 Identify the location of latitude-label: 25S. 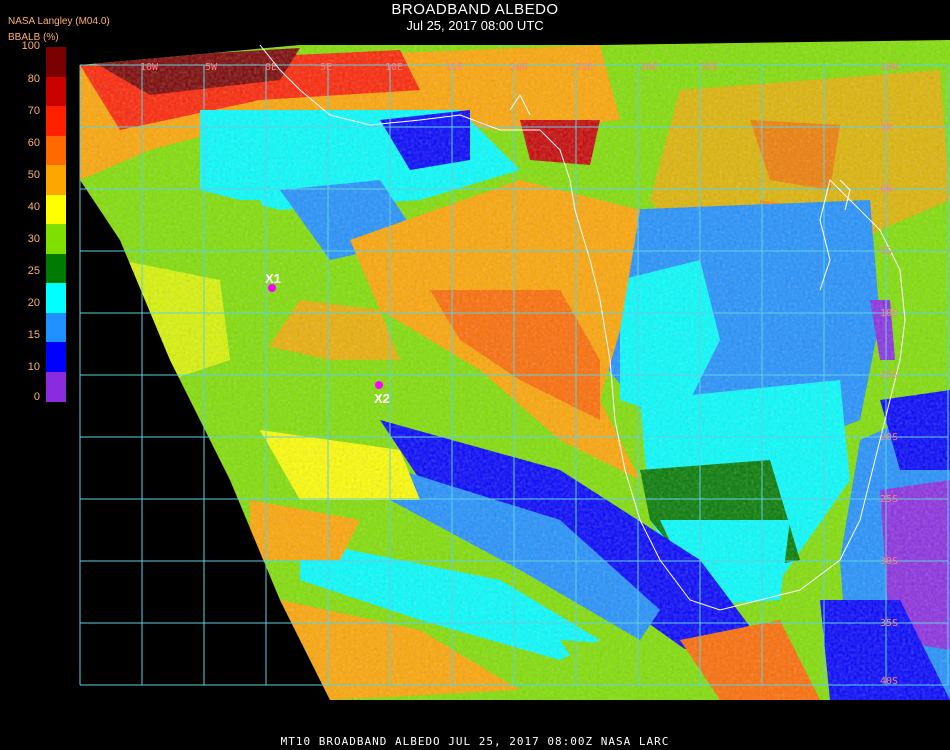
(889, 499).